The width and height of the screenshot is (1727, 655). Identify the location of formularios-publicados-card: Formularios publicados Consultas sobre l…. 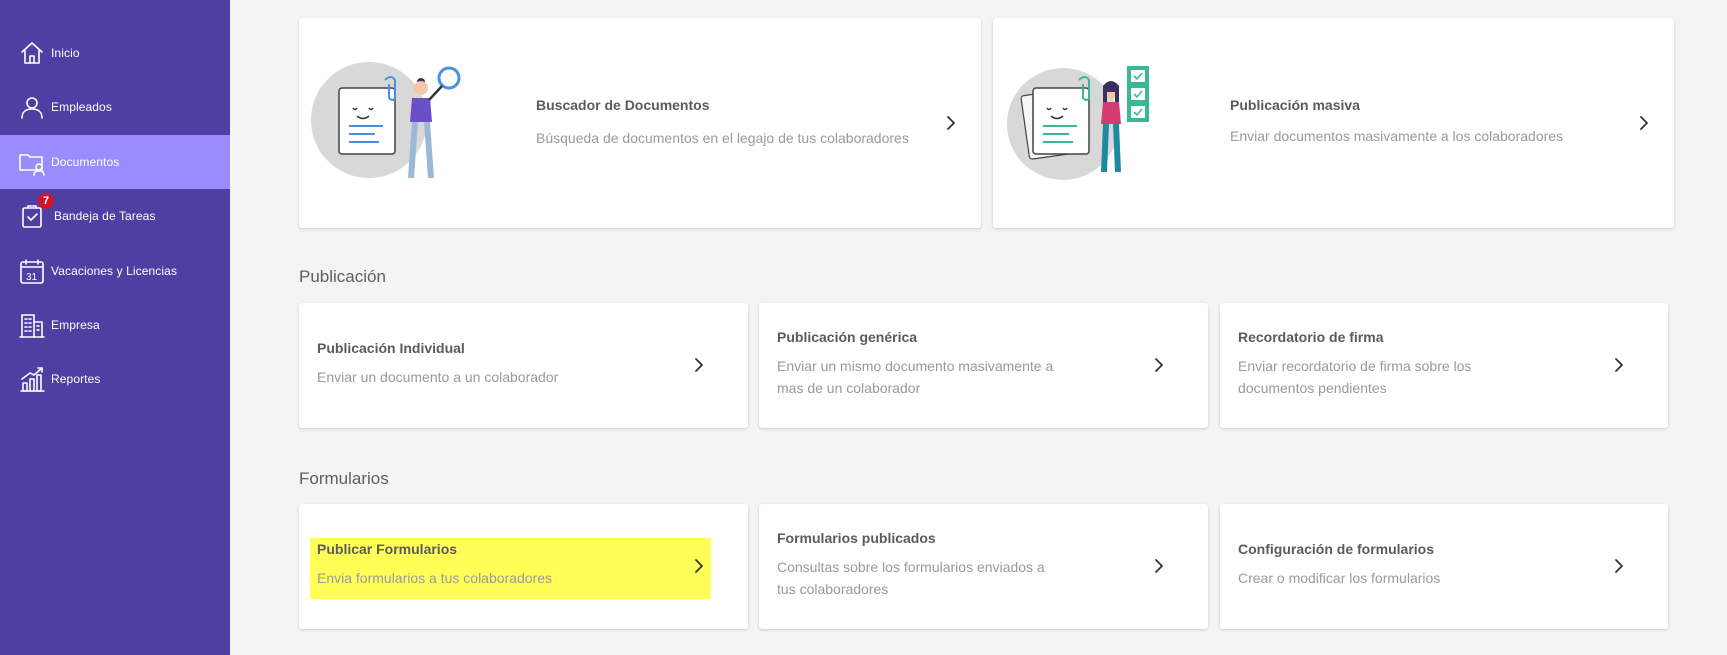
(983, 566).